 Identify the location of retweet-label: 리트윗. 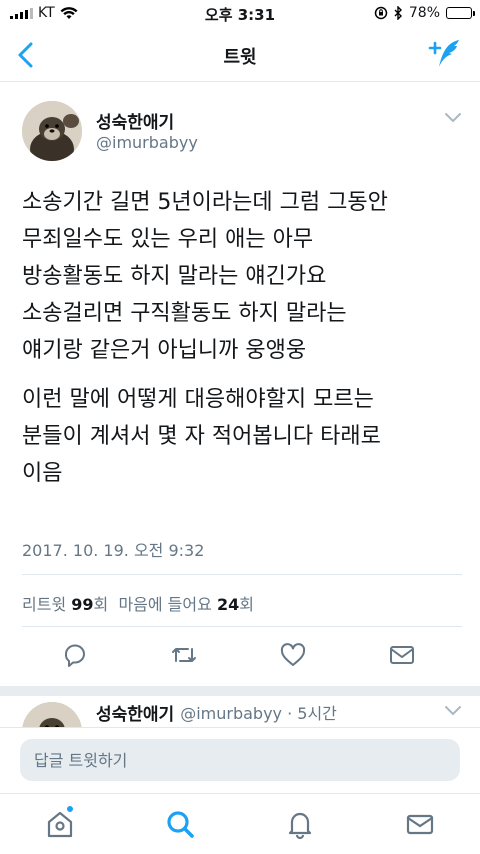
(44, 604).